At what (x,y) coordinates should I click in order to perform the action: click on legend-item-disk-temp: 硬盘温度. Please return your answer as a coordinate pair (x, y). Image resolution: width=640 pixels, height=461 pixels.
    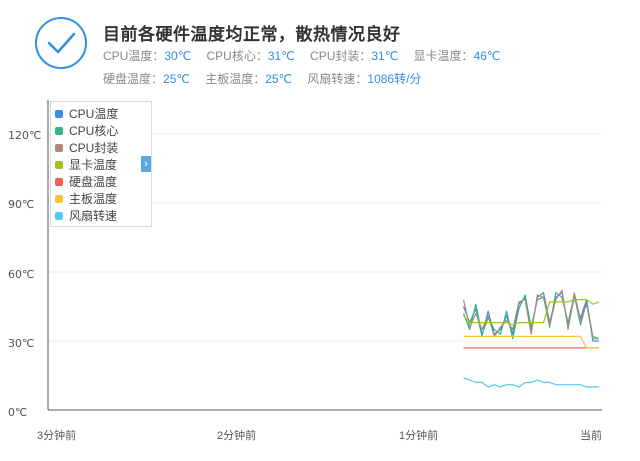
    Looking at the image, I should click on (86, 181).